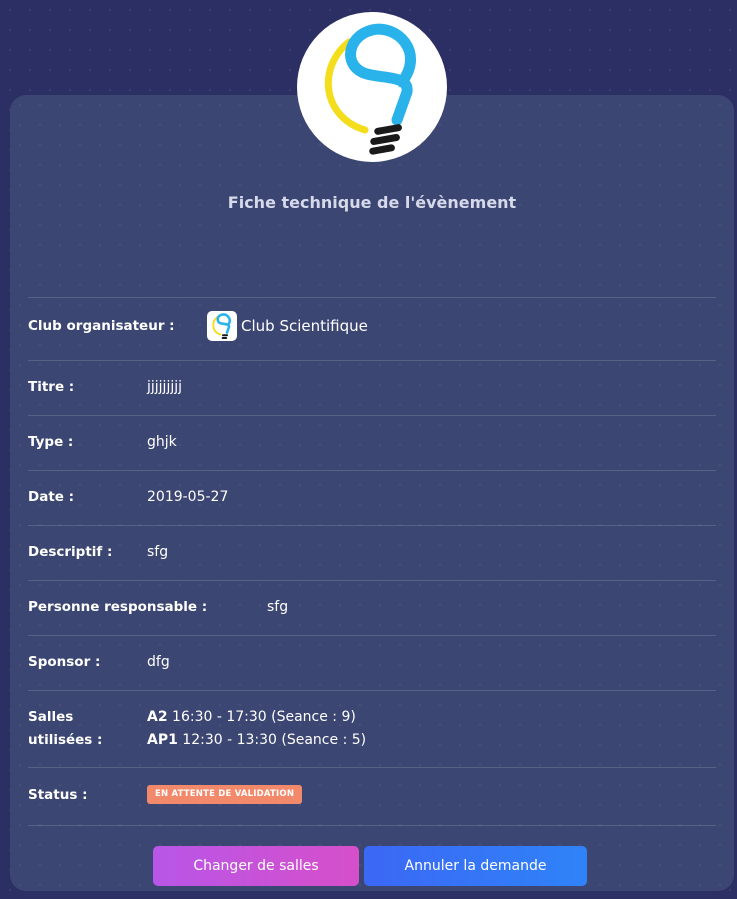 This screenshot has width=737, height=899. I want to click on salles-label: Salles utilisées :, so click(65, 729).